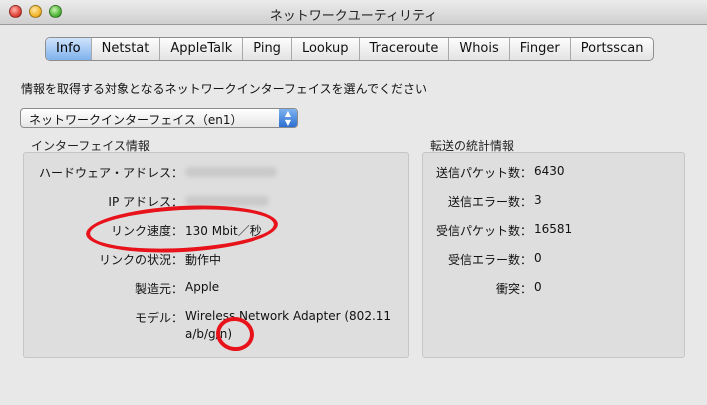 This screenshot has height=405, width=707. I want to click on send-errors-row: 送信エラー数： 3, so click(553, 201).